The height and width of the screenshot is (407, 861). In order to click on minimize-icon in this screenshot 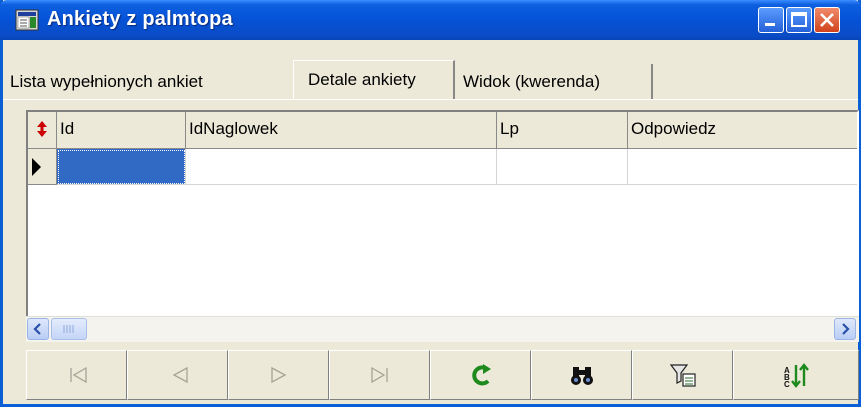, I will do `click(770, 24)`.